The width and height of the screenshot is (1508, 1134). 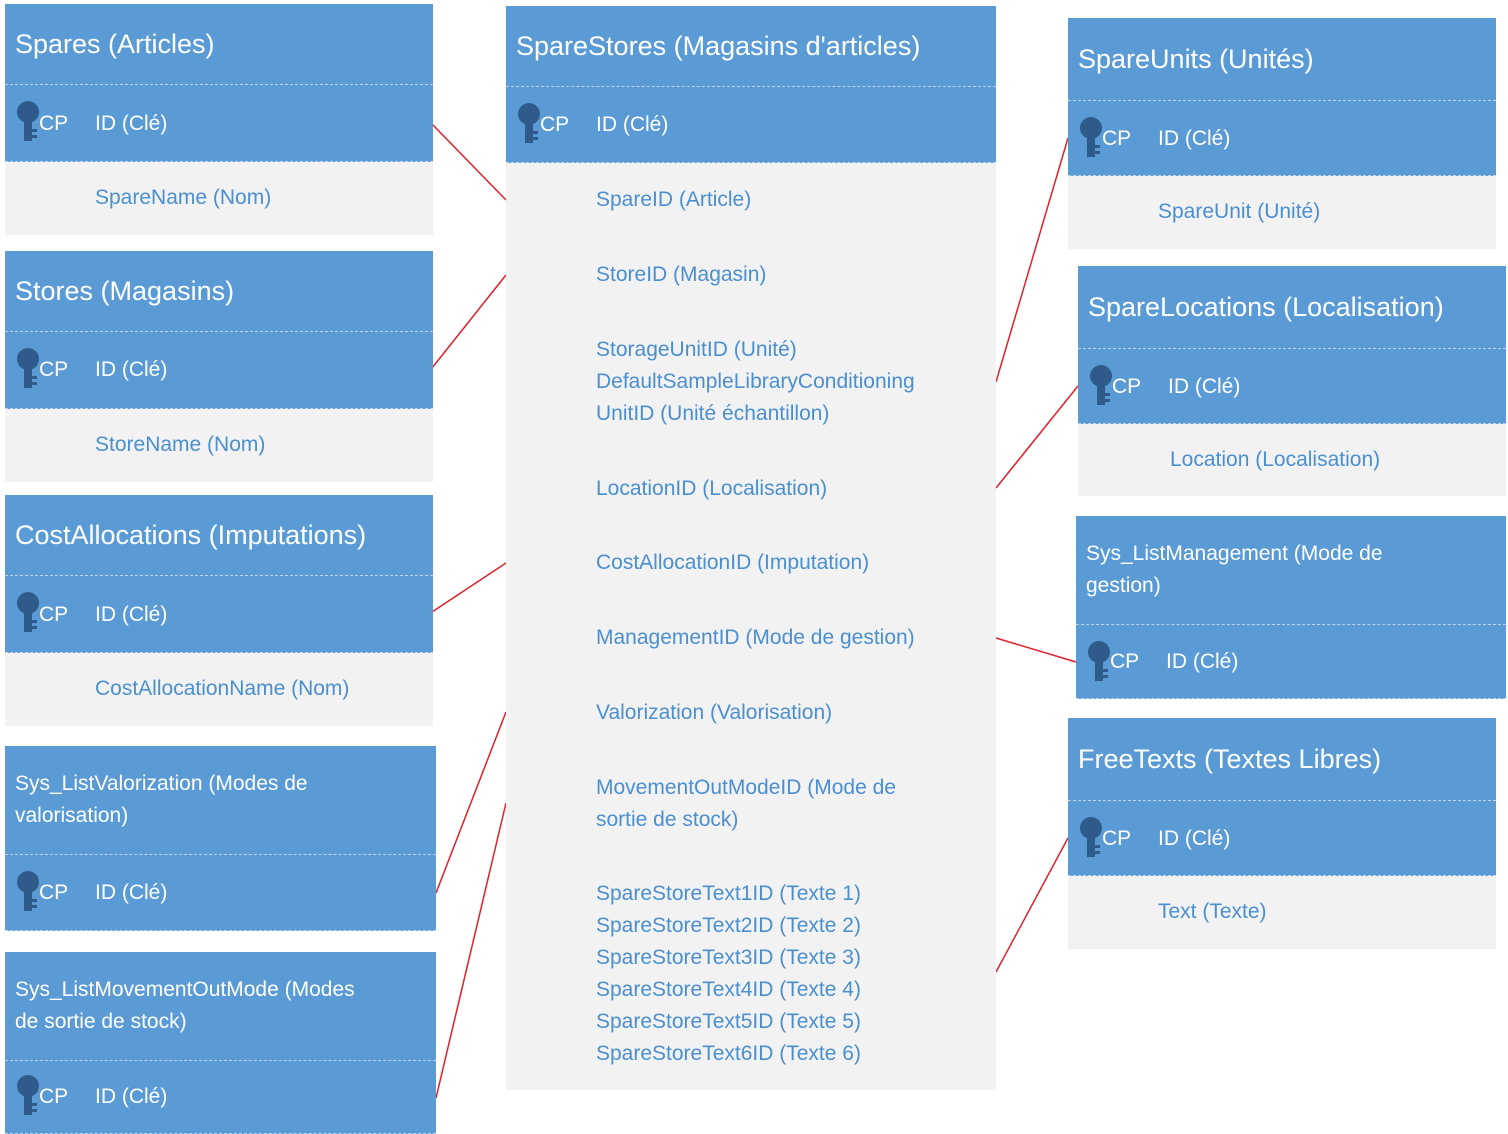 I want to click on table-fields: CostAllocationName (Nom), so click(x=219, y=689).